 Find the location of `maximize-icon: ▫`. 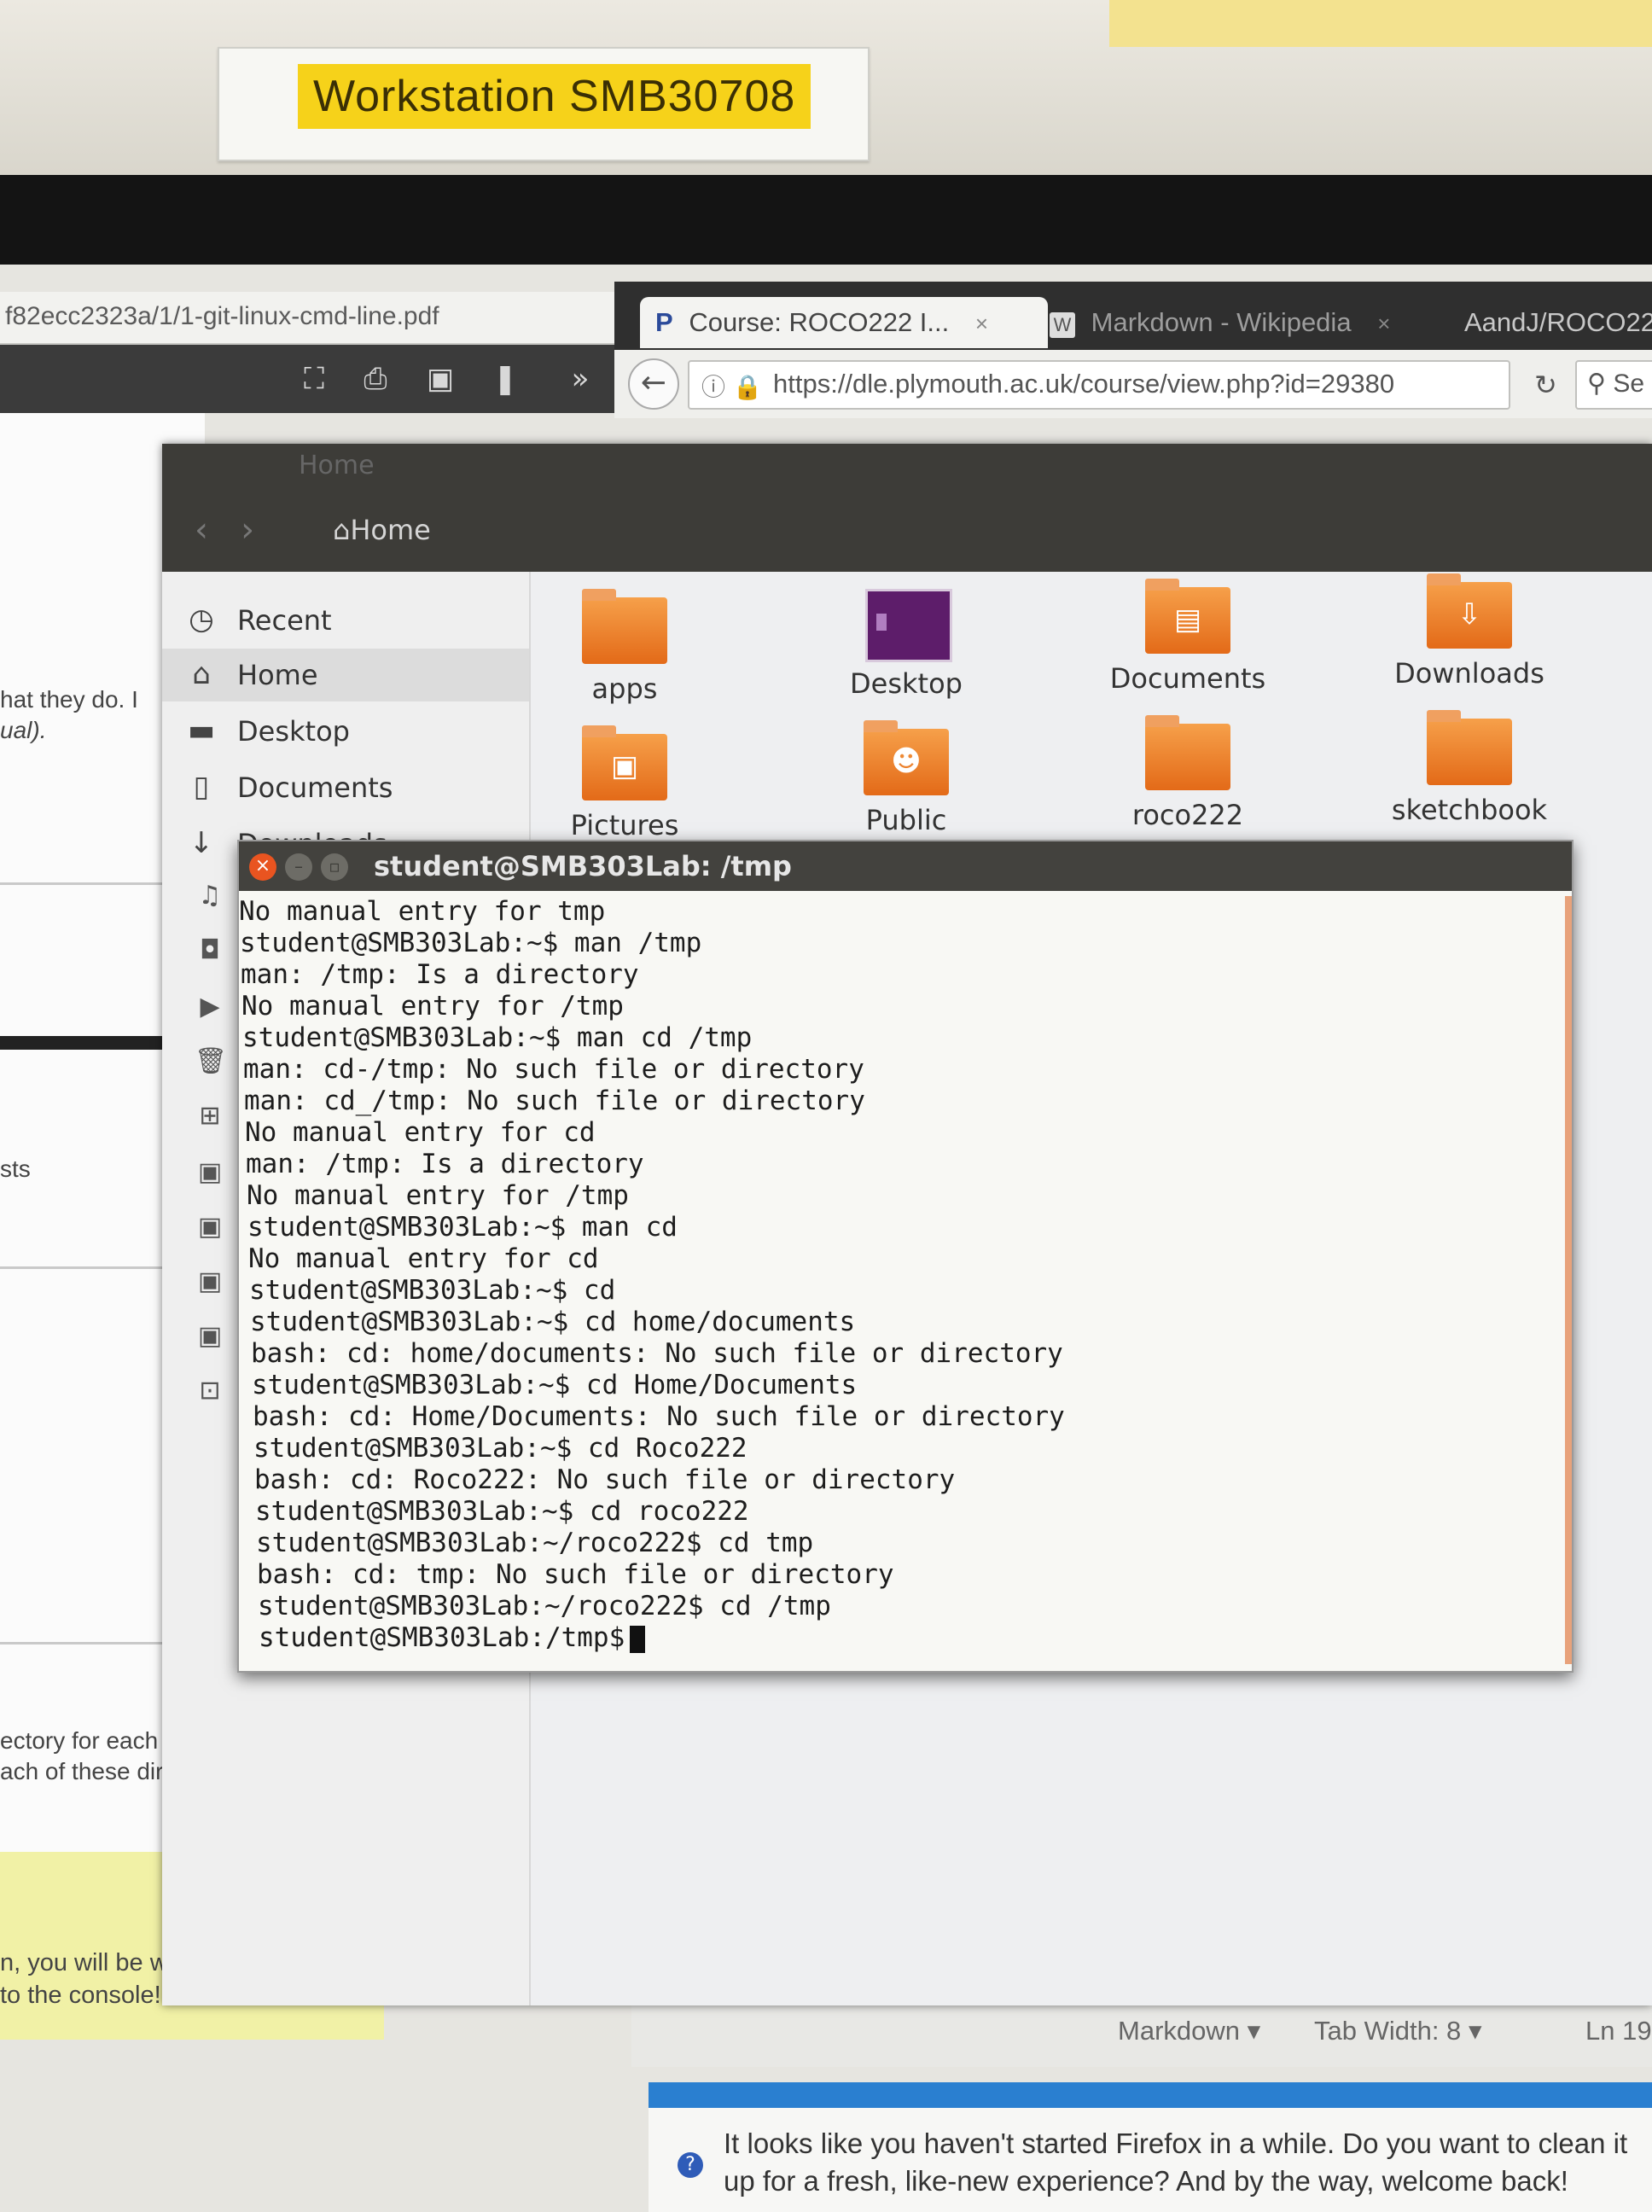

maximize-icon: ▫ is located at coordinates (334, 867).